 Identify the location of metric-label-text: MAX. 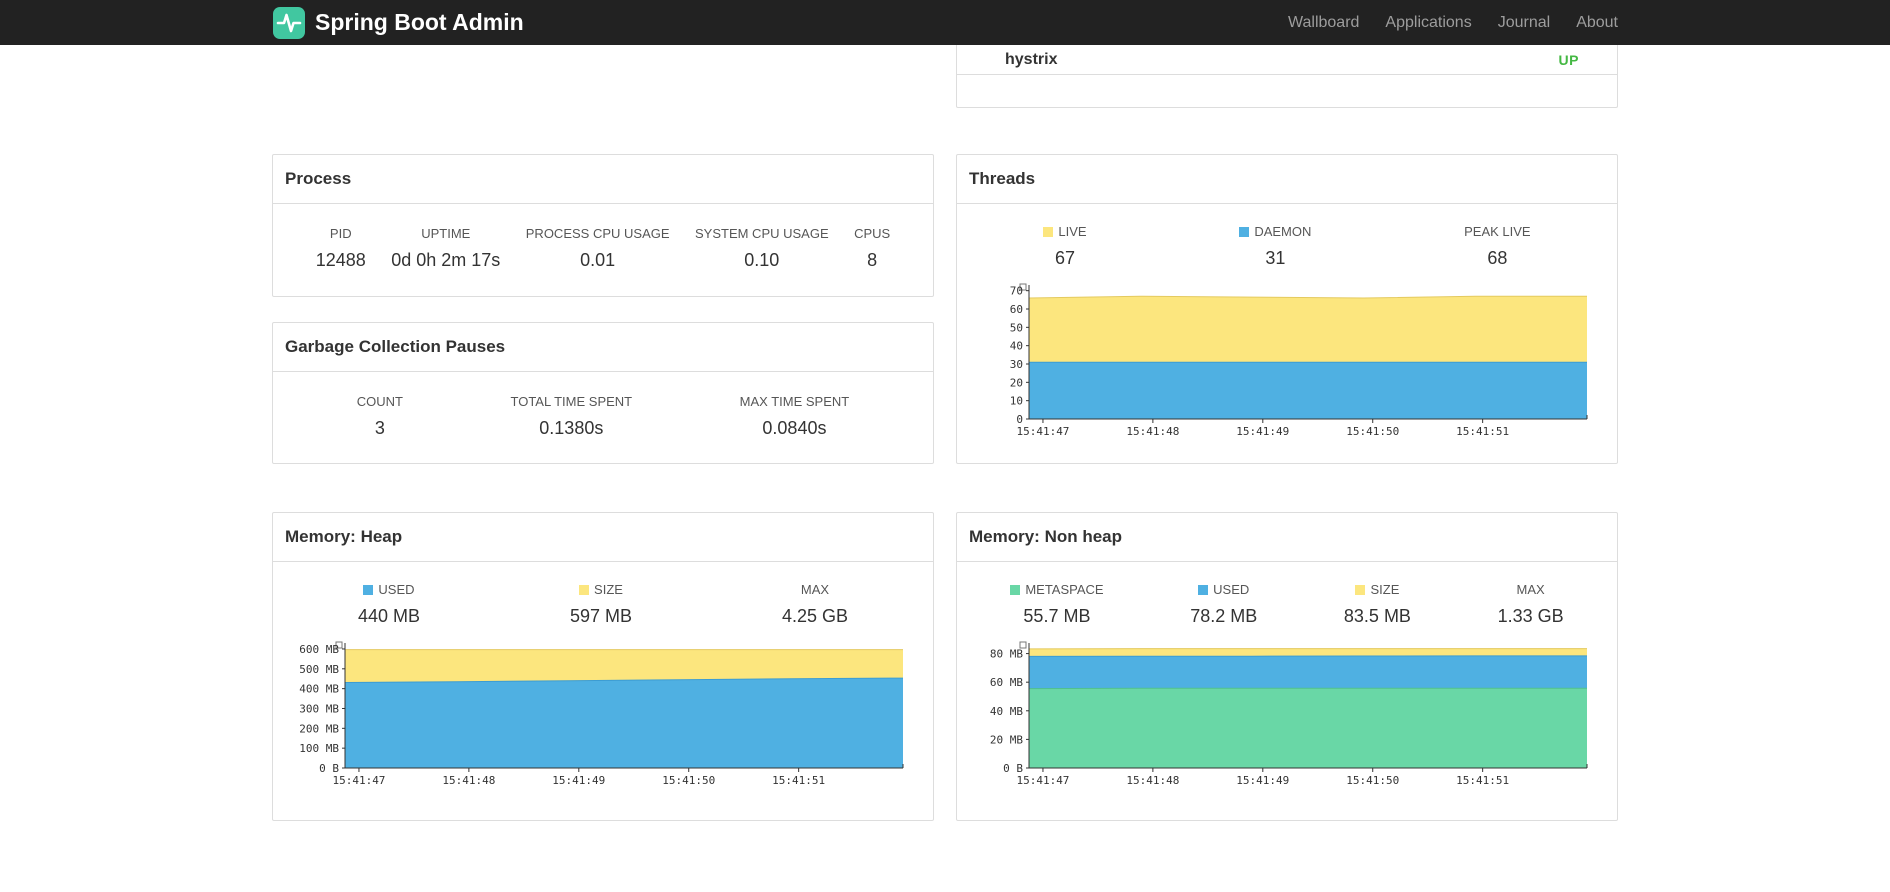
(815, 589).